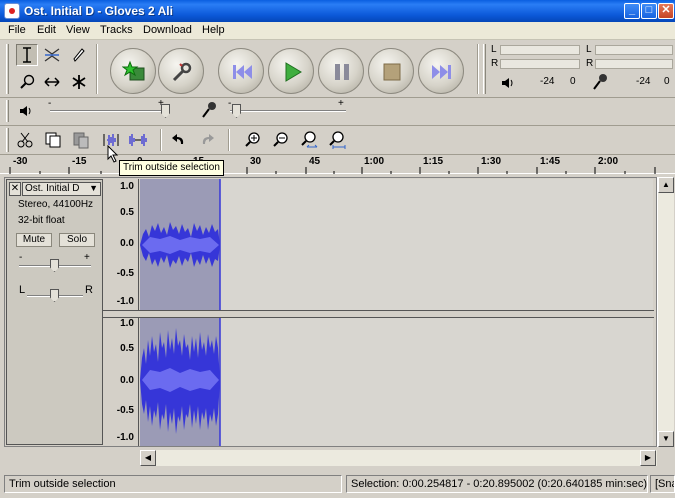 This screenshot has height=498, width=675. What do you see at coordinates (12, 11) in the screenshot?
I see `app-icon` at bounding box center [12, 11].